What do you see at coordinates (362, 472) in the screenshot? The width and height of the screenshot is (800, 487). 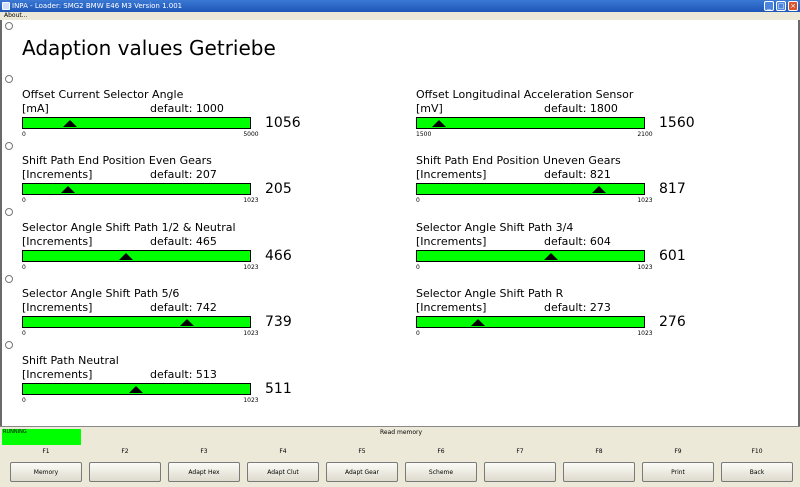 I see `fkey-button: Adapt Gear` at bounding box center [362, 472].